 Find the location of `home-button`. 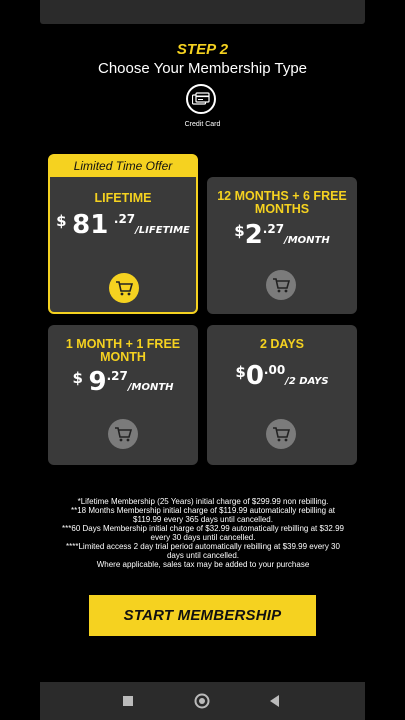

home-button is located at coordinates (202, 701).